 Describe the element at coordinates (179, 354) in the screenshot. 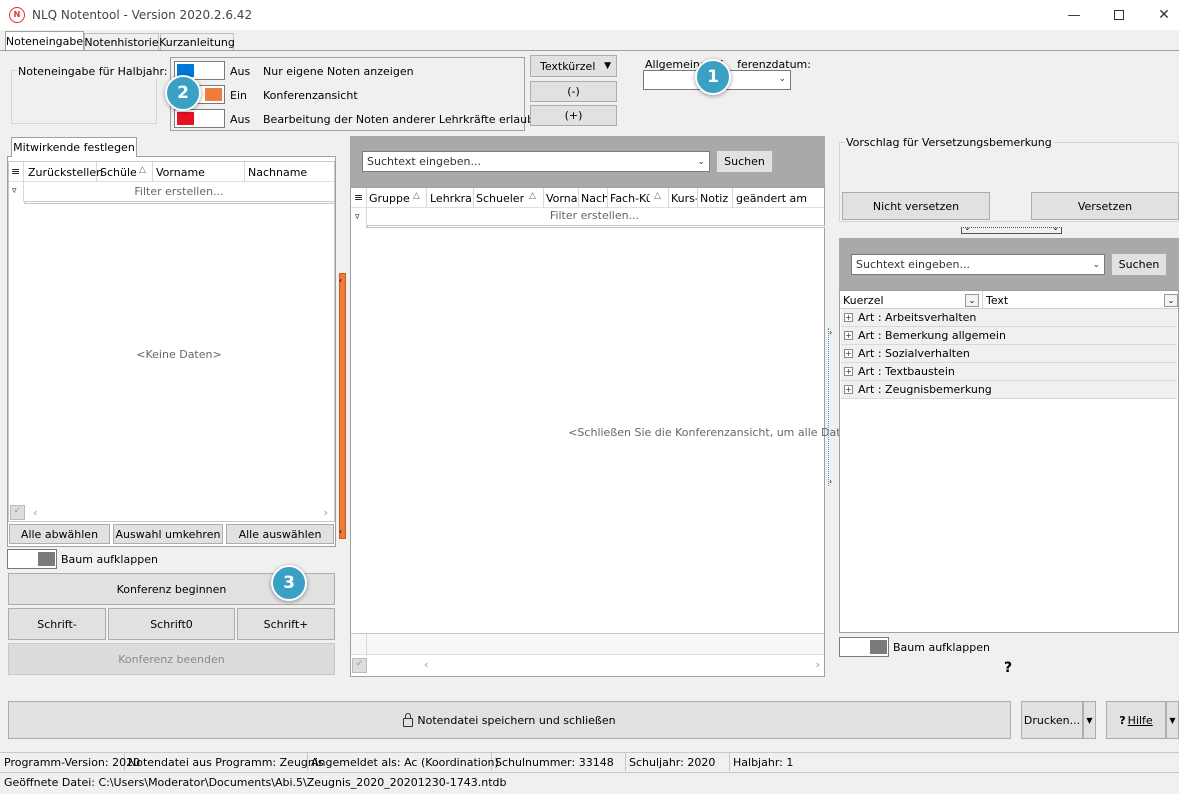

I see `empty-text: <Keine Daten>` at that location.